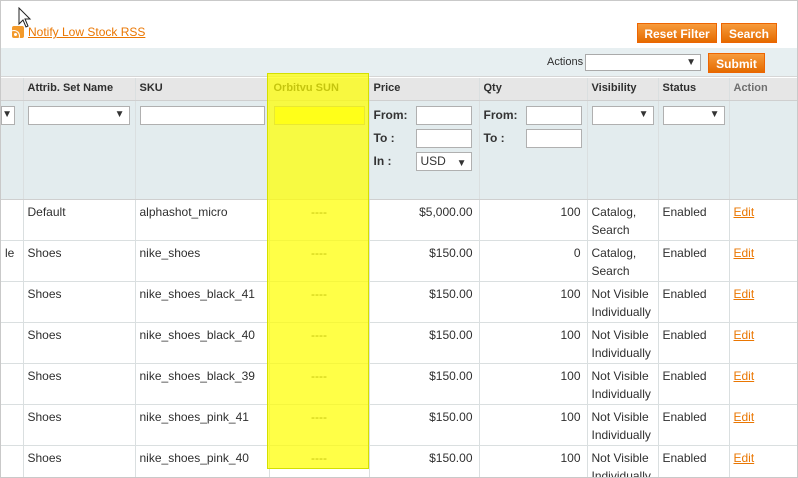  What do you see at coordinates (677, 33) in the screenshot?
I see `reset-filter-button: Reset Filter` at bounding box center [677, 33].